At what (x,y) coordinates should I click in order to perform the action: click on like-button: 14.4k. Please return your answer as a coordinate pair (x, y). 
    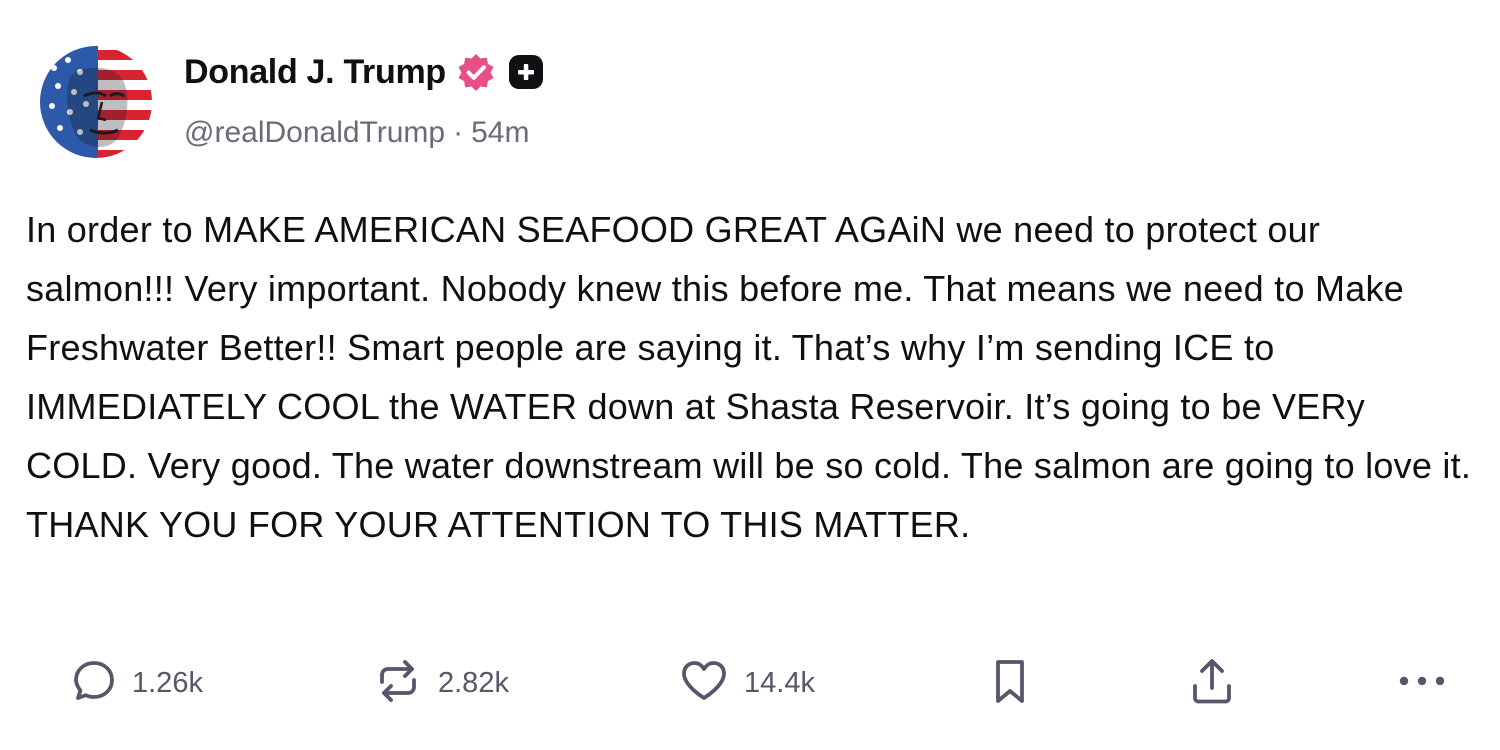
    Looking at the image, I should click on (746, 683).